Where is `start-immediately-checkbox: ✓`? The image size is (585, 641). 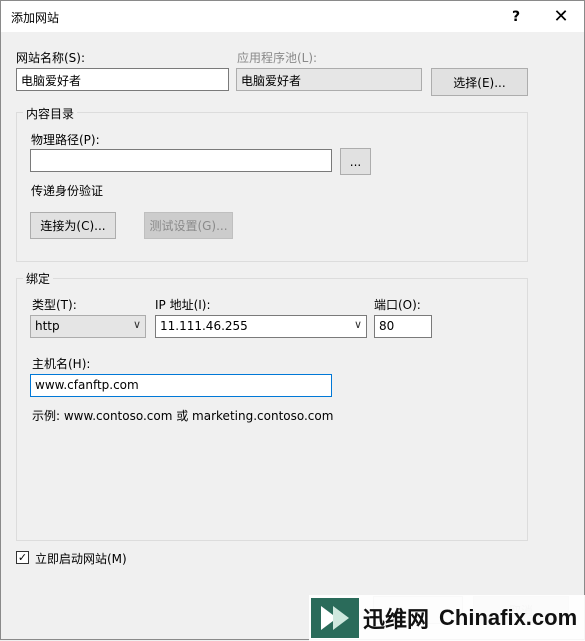 start-immediately-checkbox: ✓ is located at coordinates (22, 557).